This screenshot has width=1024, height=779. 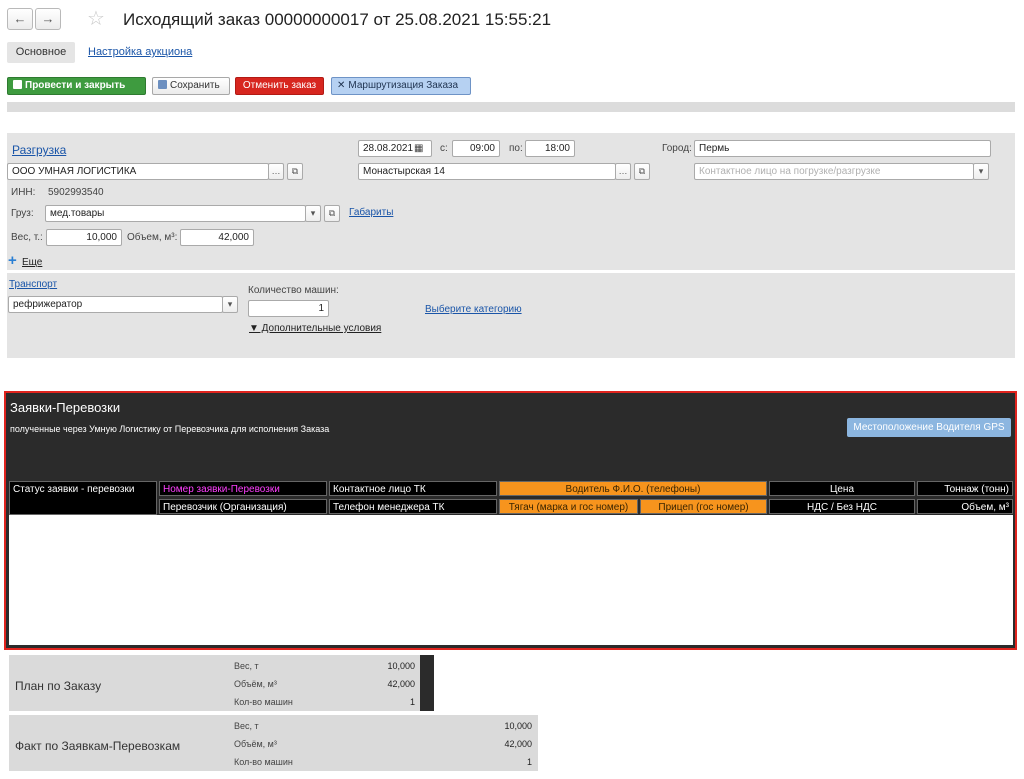 I want to click on floppy-disk-icon, so click(x=162, y=84).